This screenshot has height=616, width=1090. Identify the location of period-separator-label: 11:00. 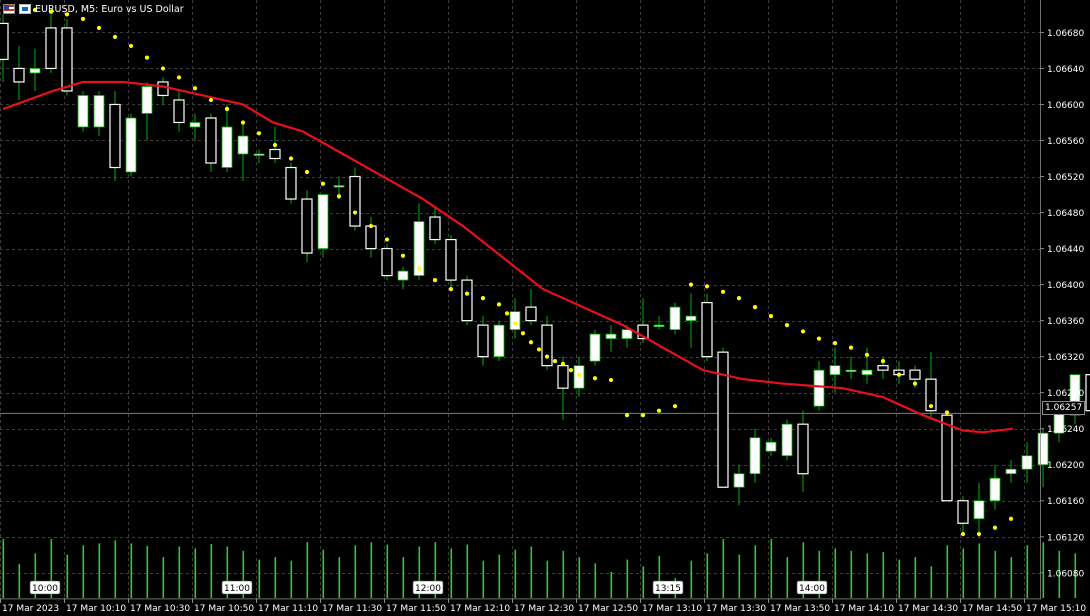
(237, 589).